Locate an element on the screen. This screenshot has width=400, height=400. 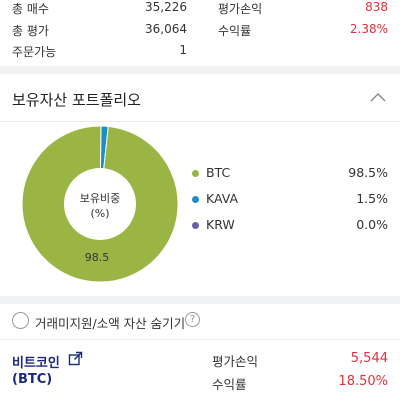
coin-name: 비트코인 is located at coordinates (36, 361).